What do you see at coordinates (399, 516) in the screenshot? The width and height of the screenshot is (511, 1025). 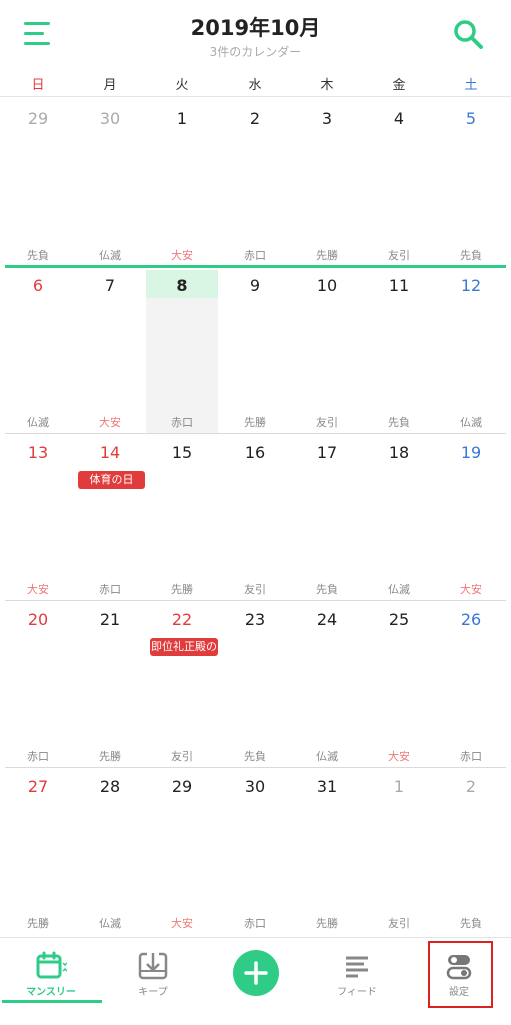 I see `day-cell: 18 仏滅` at bounding box center [399, 516].